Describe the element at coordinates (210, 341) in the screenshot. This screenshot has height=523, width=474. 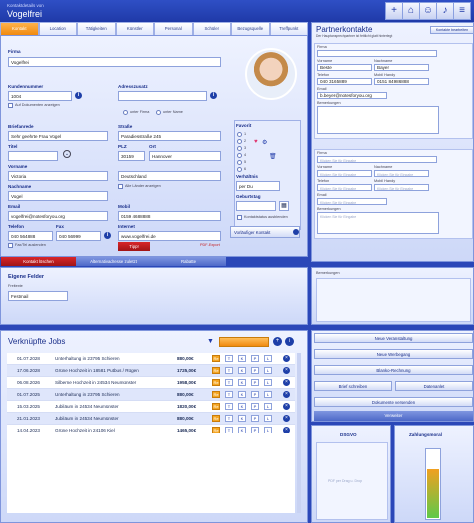
I see `filter-icon: ▼` at that location.